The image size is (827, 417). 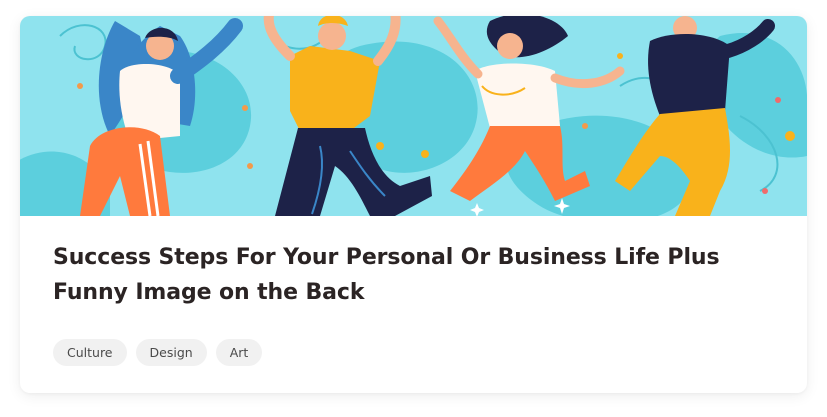 I want to click on tag-culture: Culture, so click(x=90, y=352).